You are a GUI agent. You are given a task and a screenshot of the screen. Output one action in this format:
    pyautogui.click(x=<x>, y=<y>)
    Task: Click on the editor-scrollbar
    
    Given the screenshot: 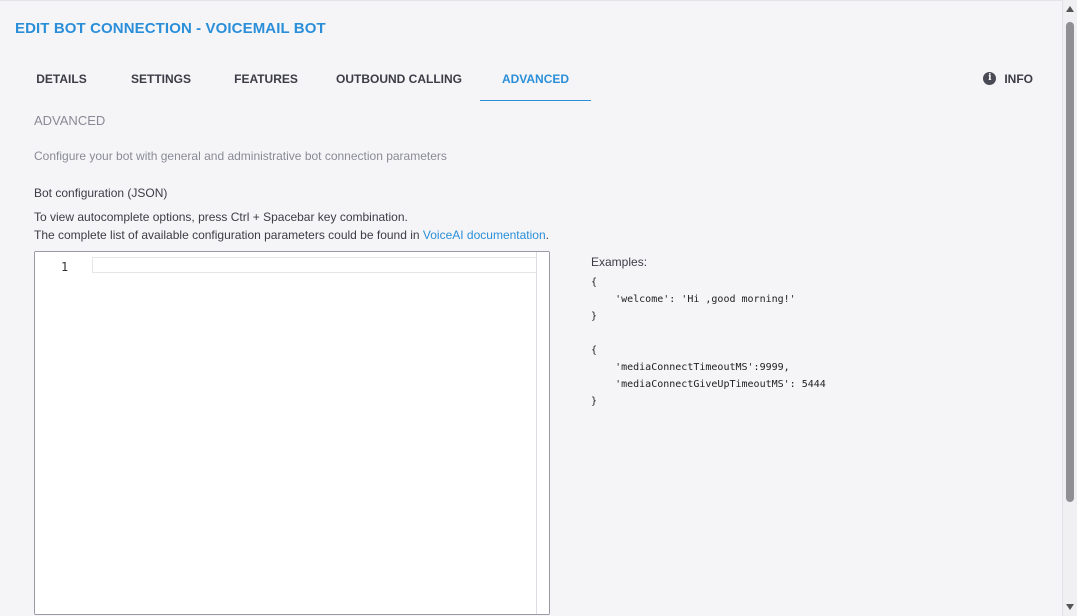 What is the action you would take?
    pyautogui.click(x=542, y=433)
    